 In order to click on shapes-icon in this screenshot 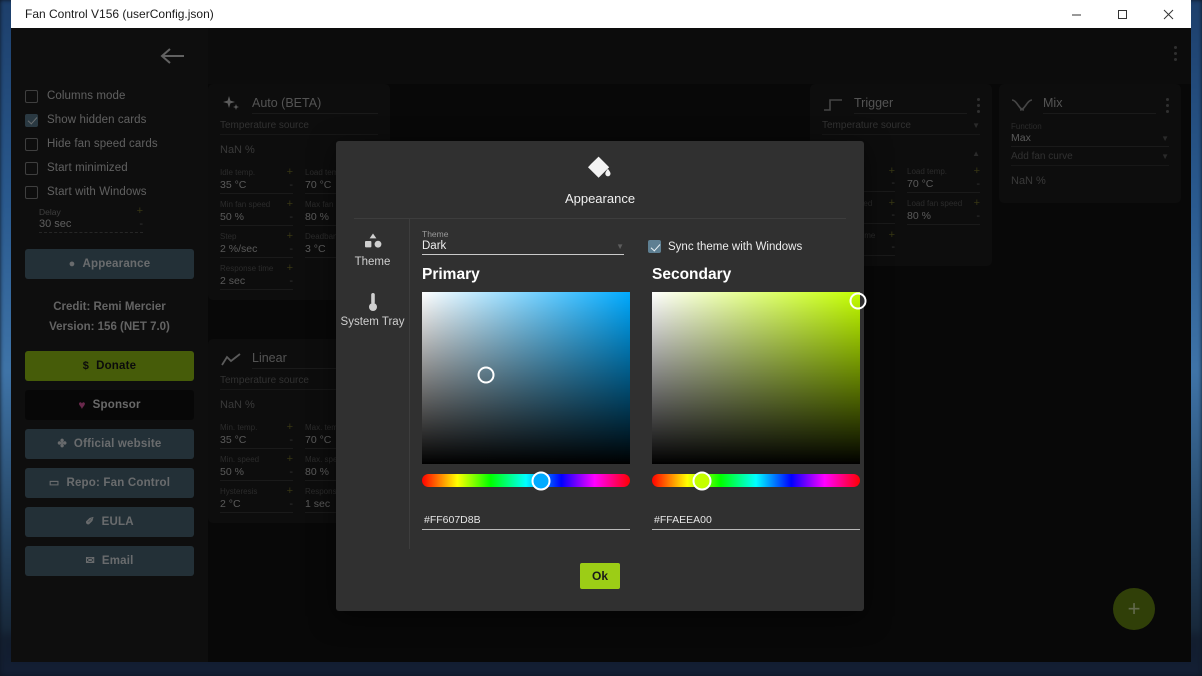, I will do `click(372, 242)`.